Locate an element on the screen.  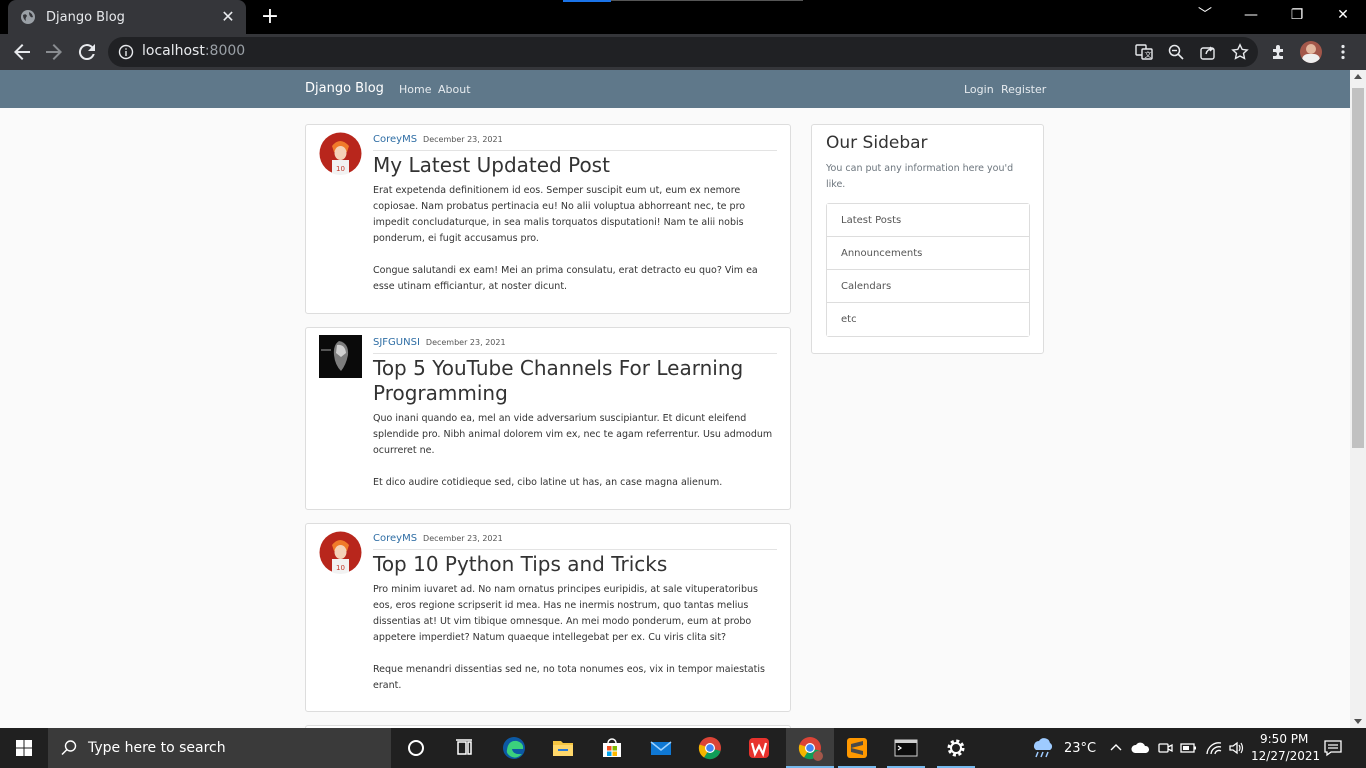
edge-icon is located at coordinates (514, 748).